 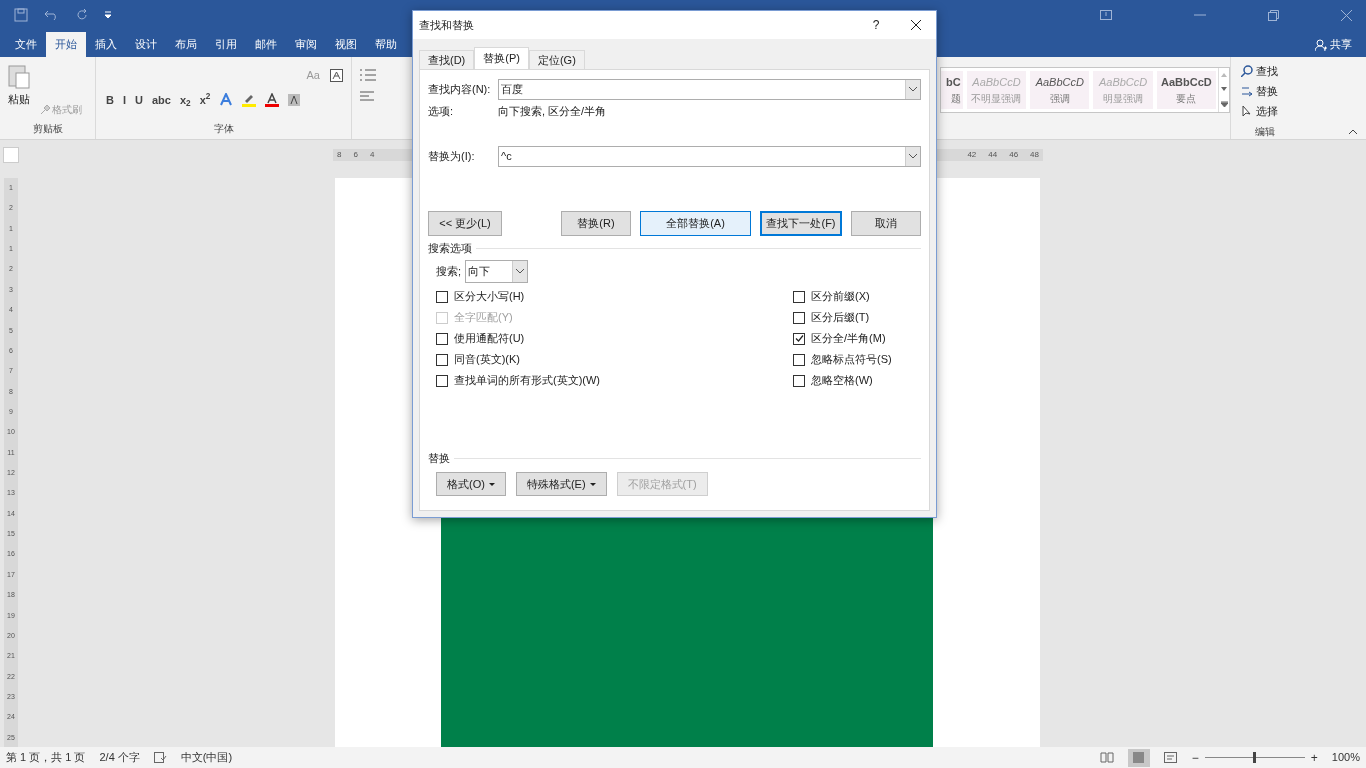 I want to click on zoom-out-button: −, so click(x=1195, y=757).